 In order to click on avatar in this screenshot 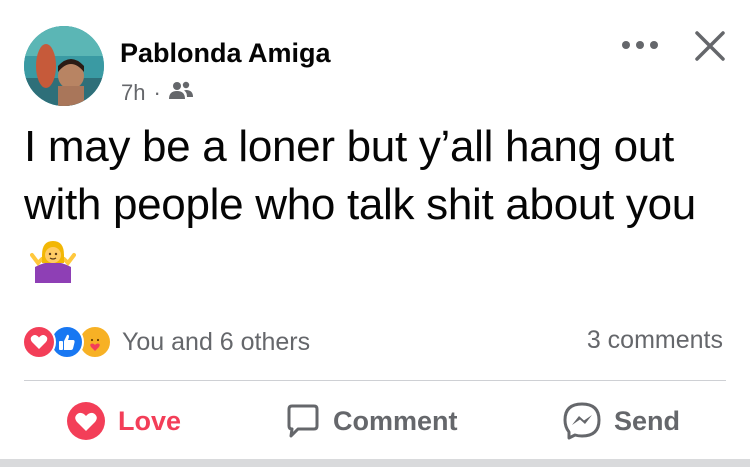, I will do `click(64, 66)`.